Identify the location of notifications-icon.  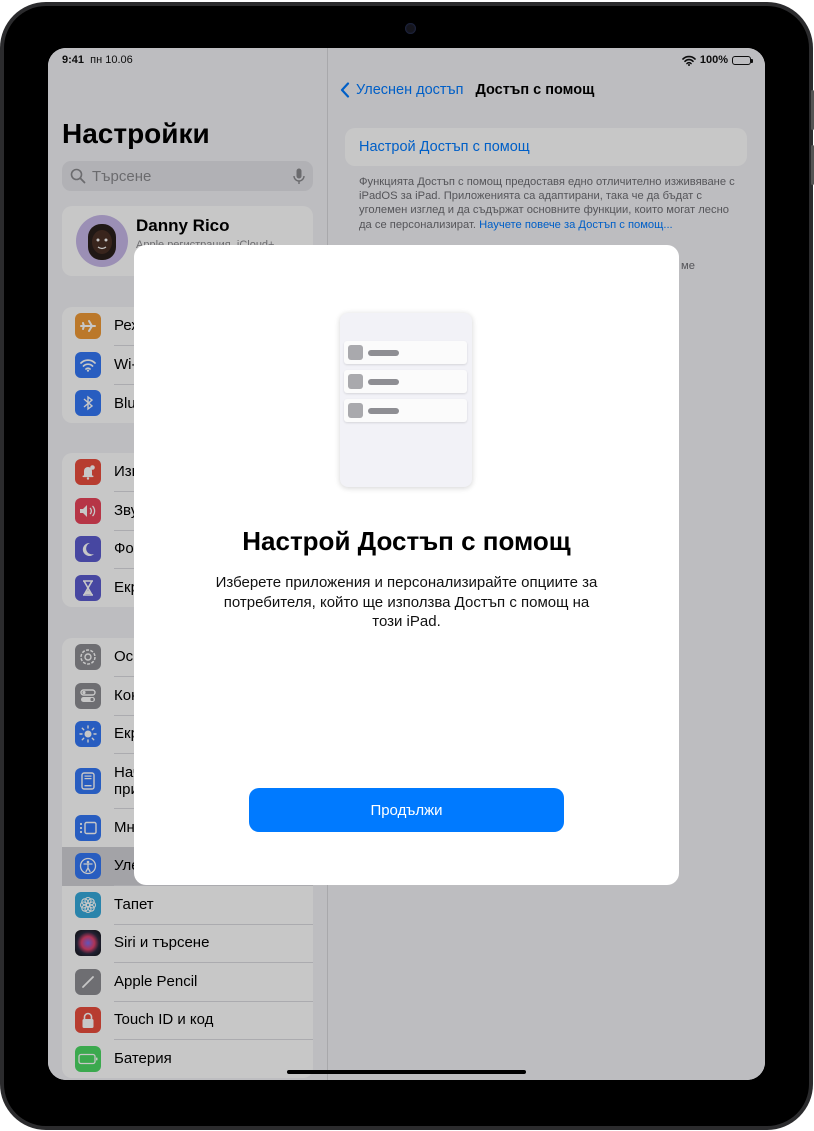
(88, 472).